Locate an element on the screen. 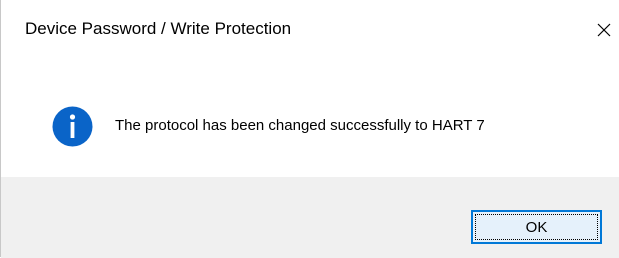 This screenshot has height=258, width=619. dialog-title: Device Password / Write Protection is located at coordinates (158, 28).